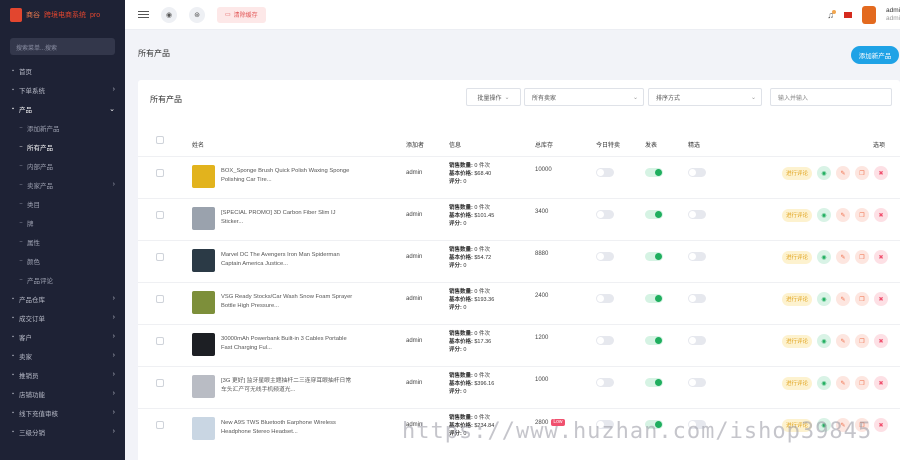 The height and width of the screenshot is (460, 900). What do you see at coordinates (62, 146) in the screenshot?
I see `sidebar-item: – 所有产品` at bounding box center [62, 146].